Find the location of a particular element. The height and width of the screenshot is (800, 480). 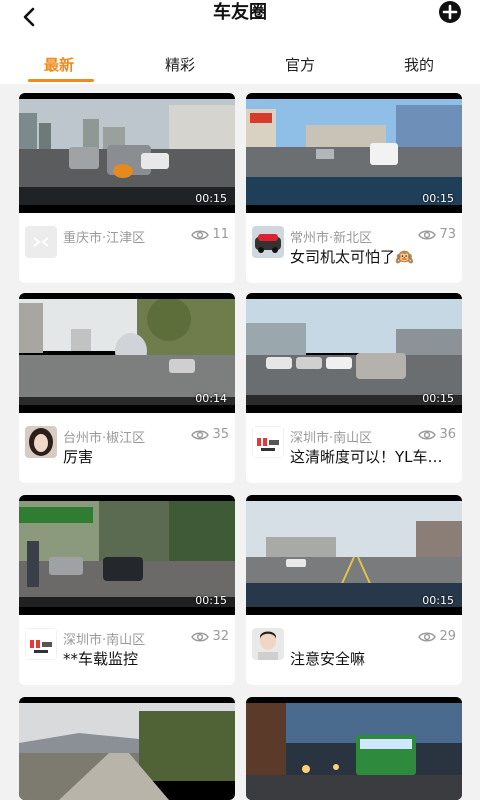

view-count-value: 73 is located at coordinates (447, 234).